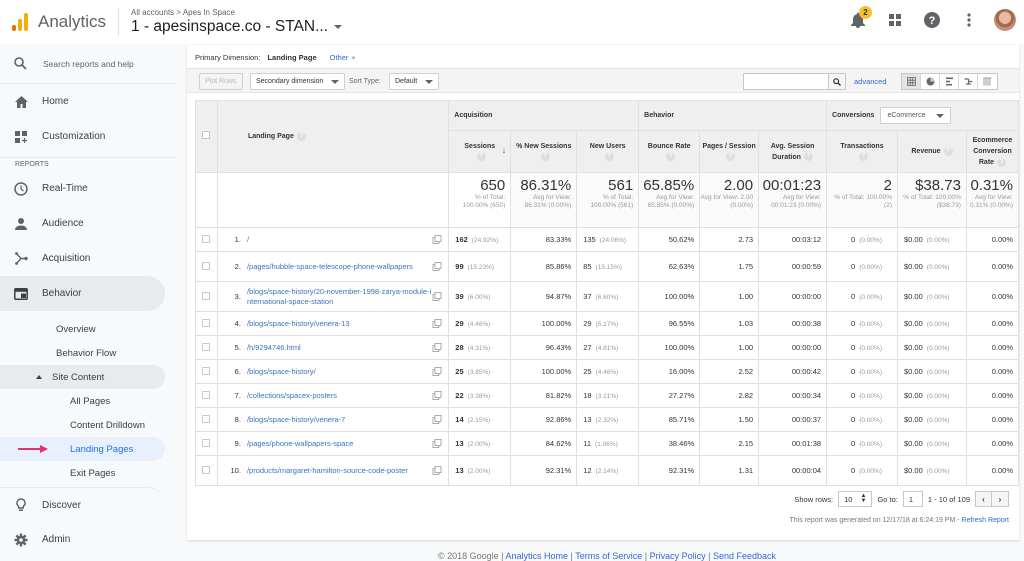  What do you see at coordinates (915, 115) in the screenshot?
I see `conversions-select: eCommerce` at bounding box center [915, 115].